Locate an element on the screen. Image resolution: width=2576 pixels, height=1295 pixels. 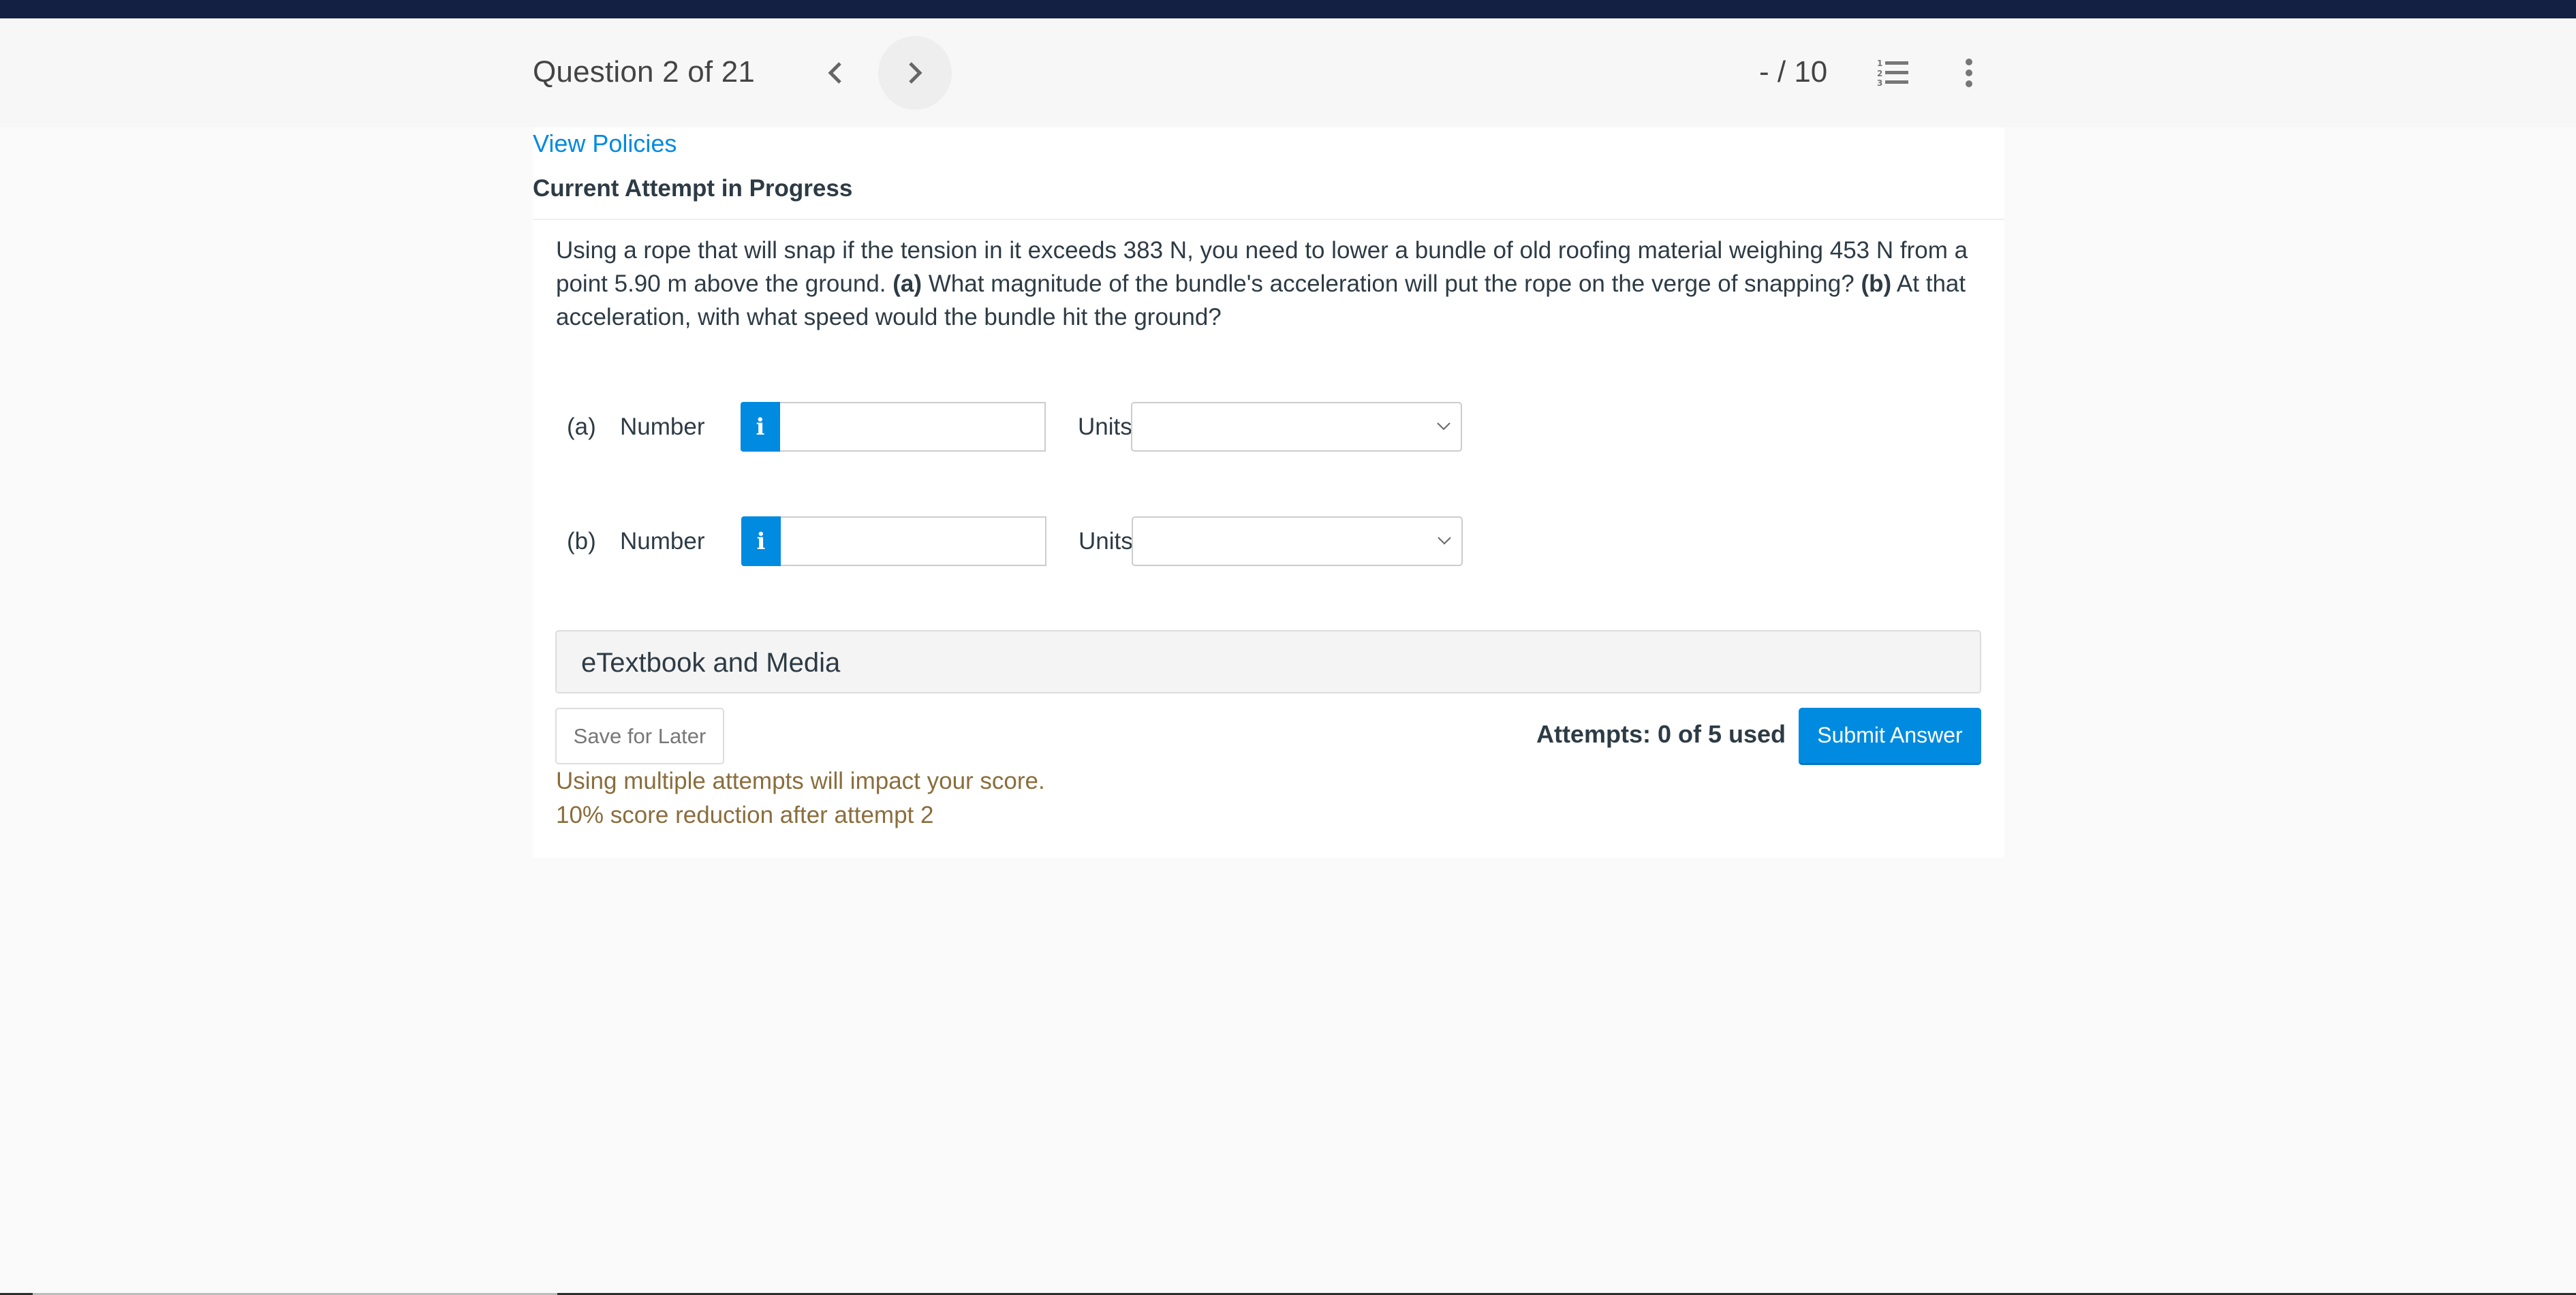
chevron-right-icon is located at coordinates (915, 73).